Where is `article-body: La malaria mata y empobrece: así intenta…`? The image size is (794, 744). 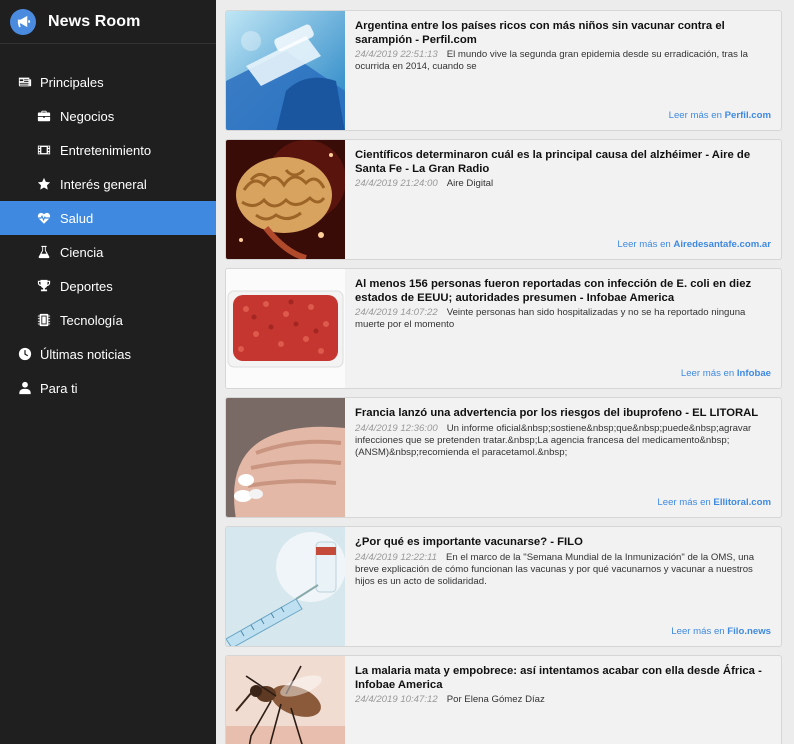
article-body: La malaria mata y empobrece: así intenta… is located at coordinates (563, 685).